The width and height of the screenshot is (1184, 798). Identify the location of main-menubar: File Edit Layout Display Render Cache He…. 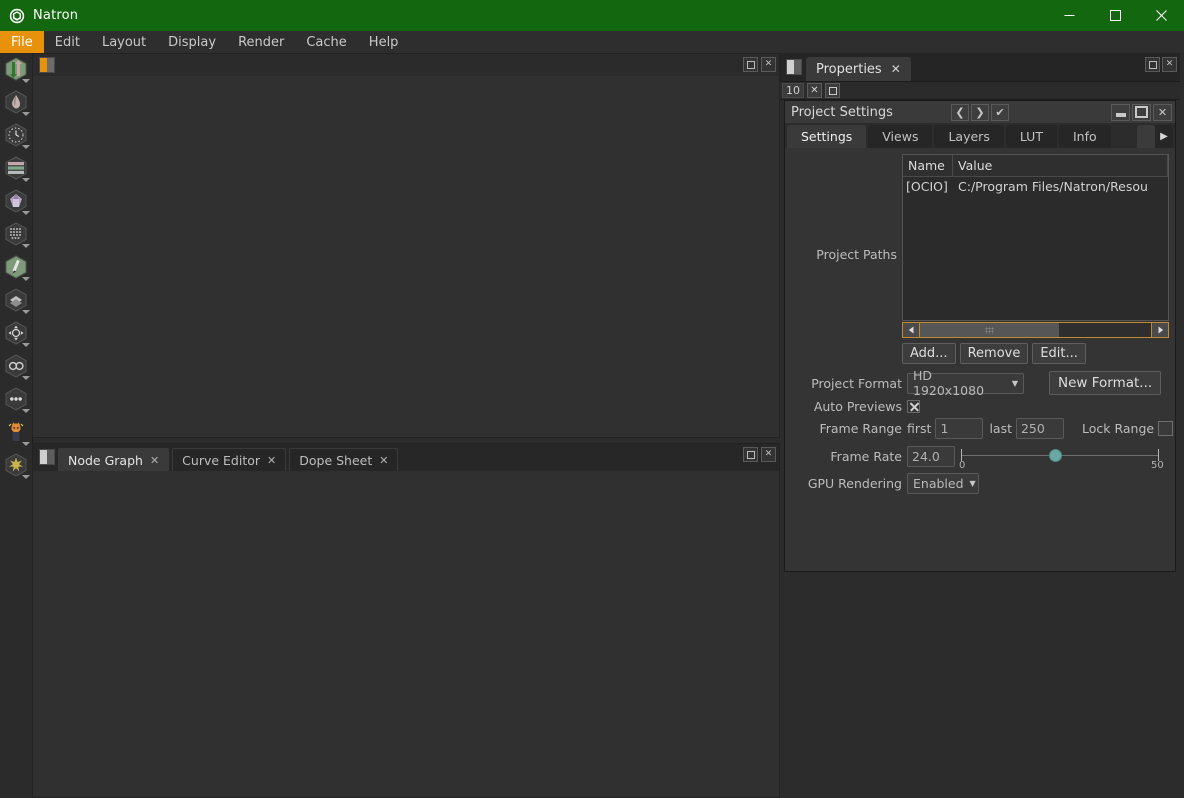
(592, 42).